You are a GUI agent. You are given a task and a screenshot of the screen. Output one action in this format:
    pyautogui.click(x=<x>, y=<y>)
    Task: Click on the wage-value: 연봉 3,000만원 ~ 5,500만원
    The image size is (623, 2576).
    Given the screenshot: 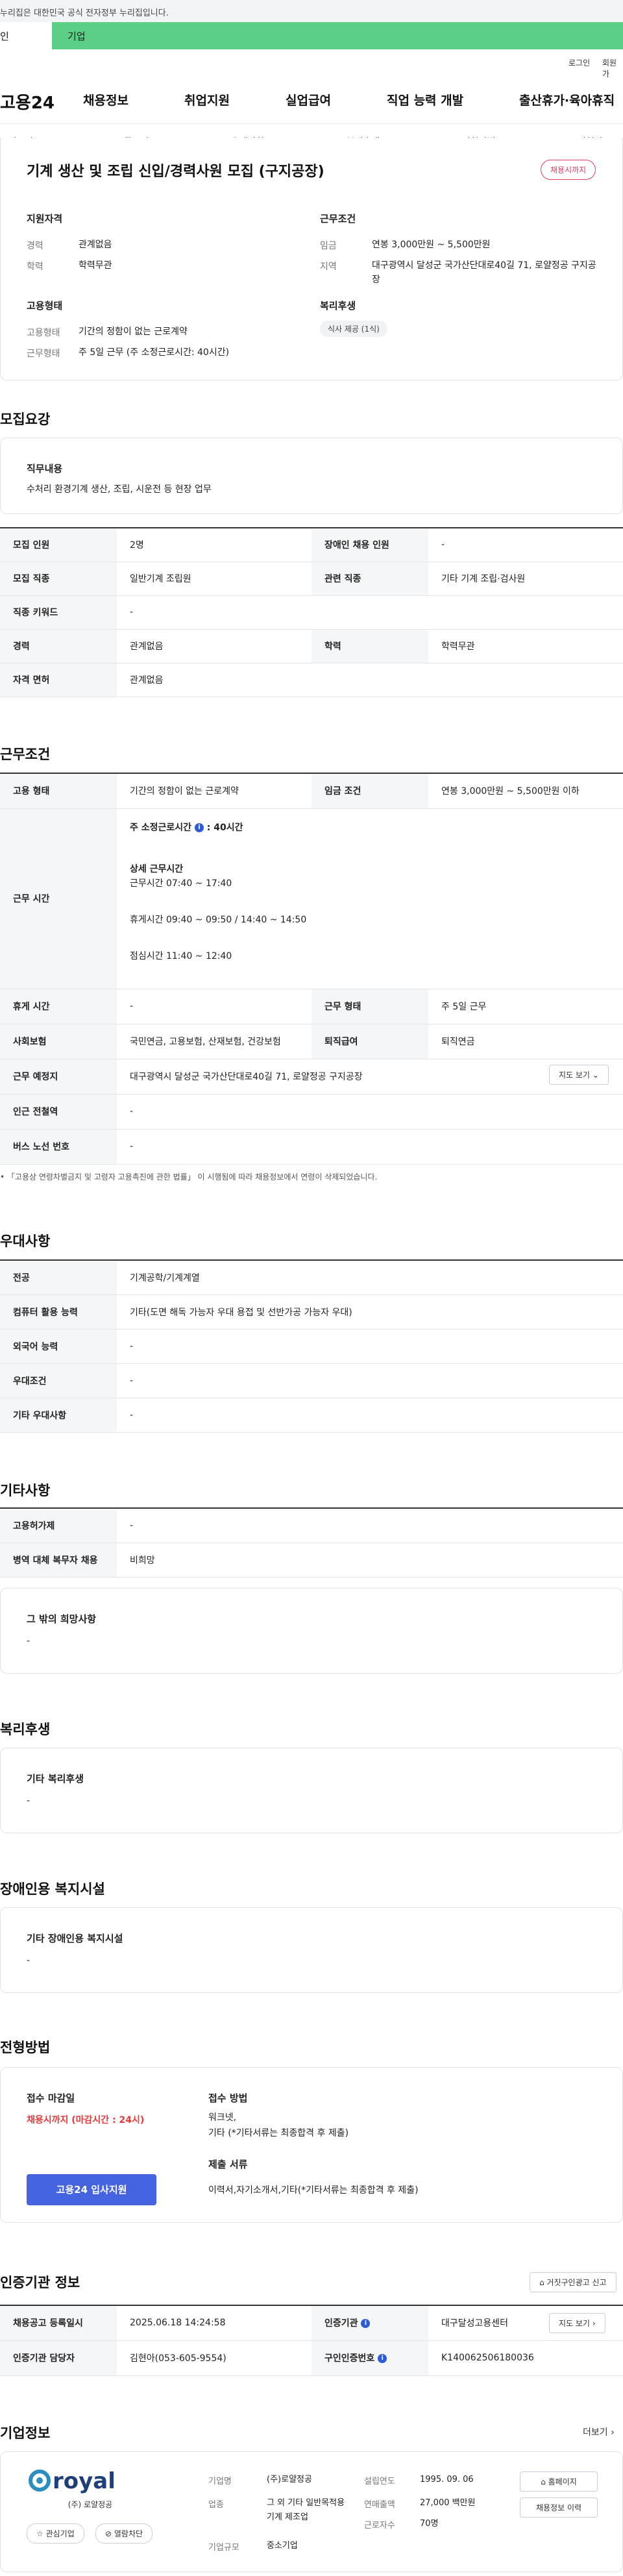 What is the action you would take?
    pyautogui.click(x=431, y=245)
    